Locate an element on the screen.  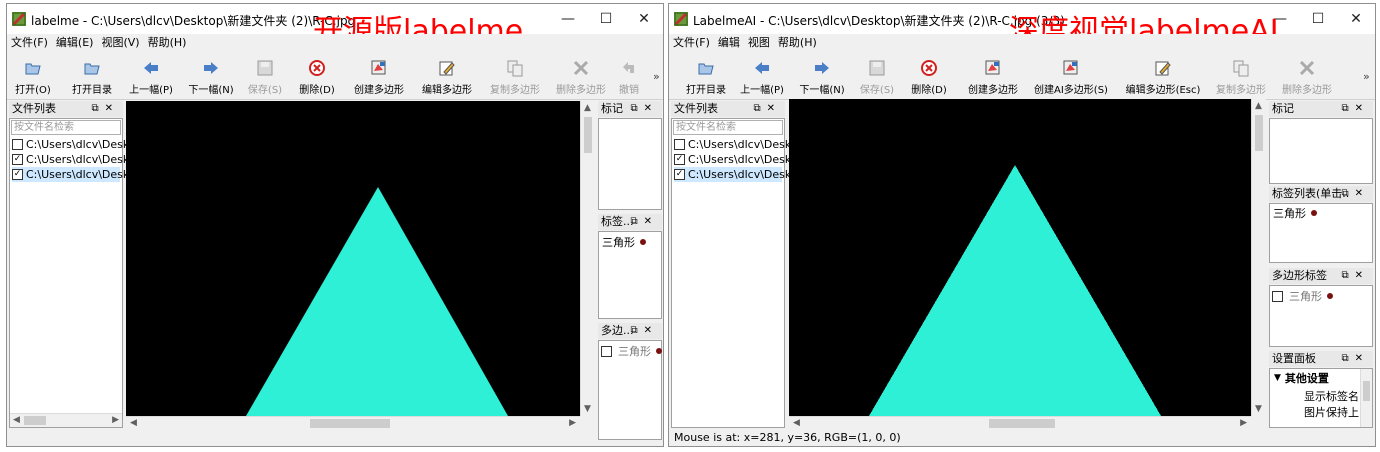
polygon-panel: 三角形 is located at coordinates (630, 390).